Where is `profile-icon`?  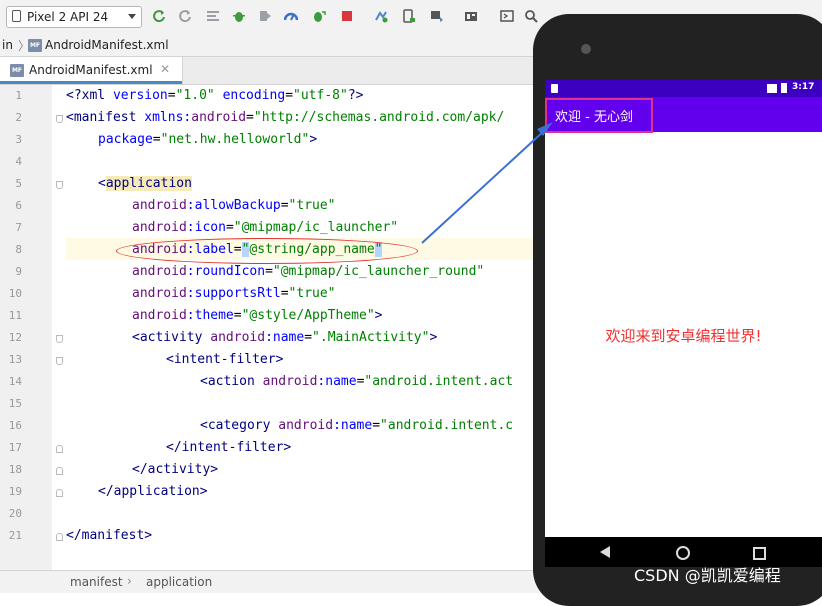
profile-icon is located at coordinates (265, 16).